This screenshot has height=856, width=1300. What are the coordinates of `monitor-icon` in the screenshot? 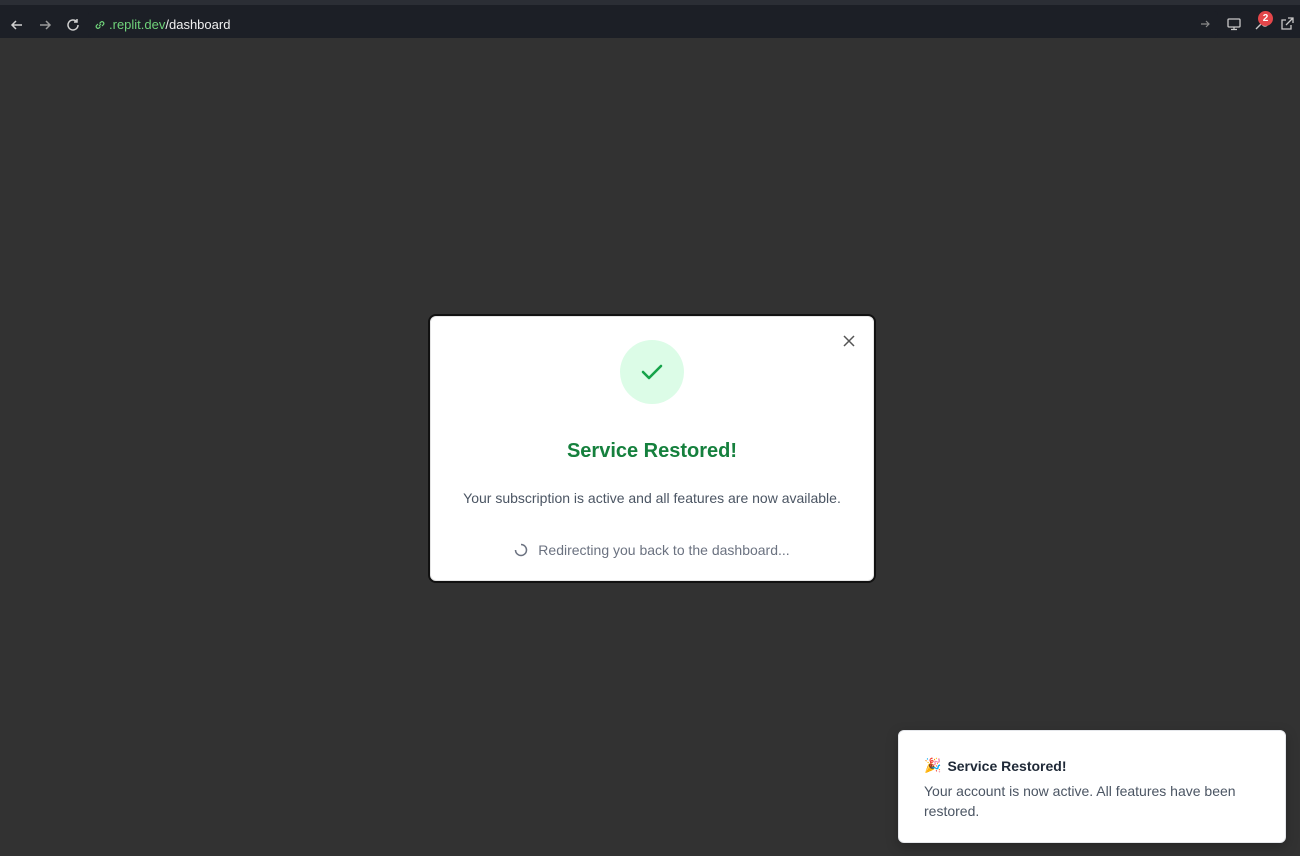 It's located at (1234, 24).